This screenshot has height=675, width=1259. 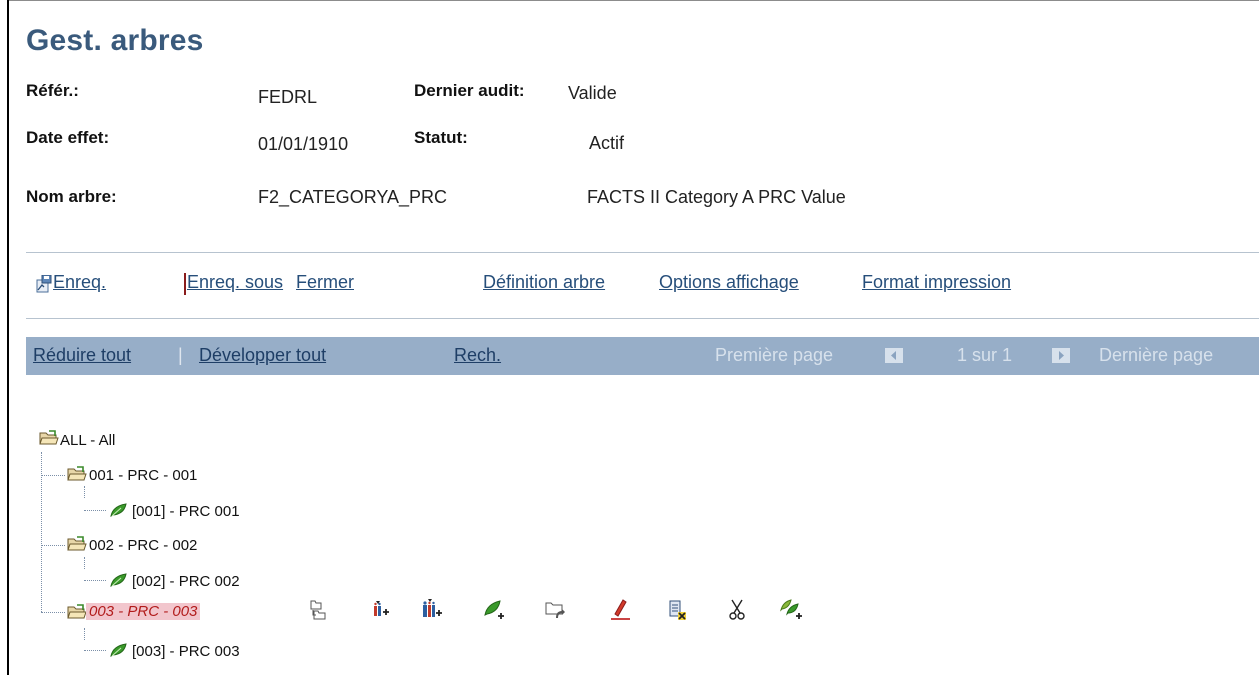 What do you see at coordinates (143, 475) in the screenshot?
I see `tree-node: 001 - PRC - 001` at bounding box center [143, 475].